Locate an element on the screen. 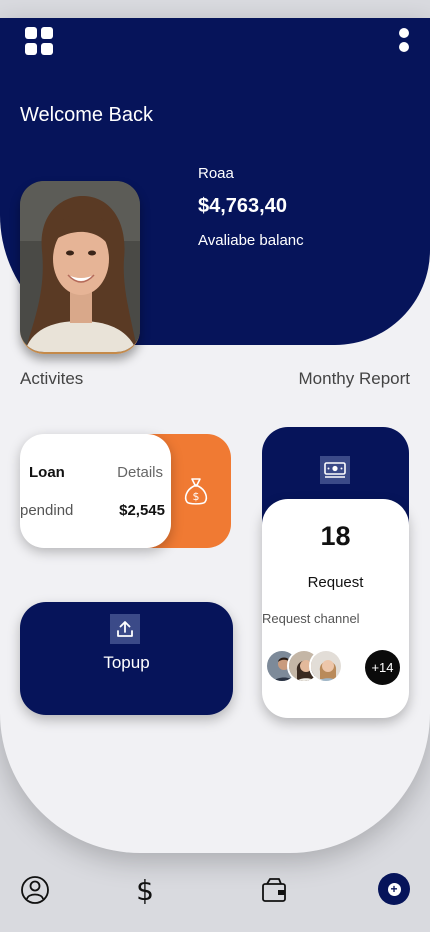 The image size is (430, 932). nav-profile-icon is located at coordinates (35, 890).